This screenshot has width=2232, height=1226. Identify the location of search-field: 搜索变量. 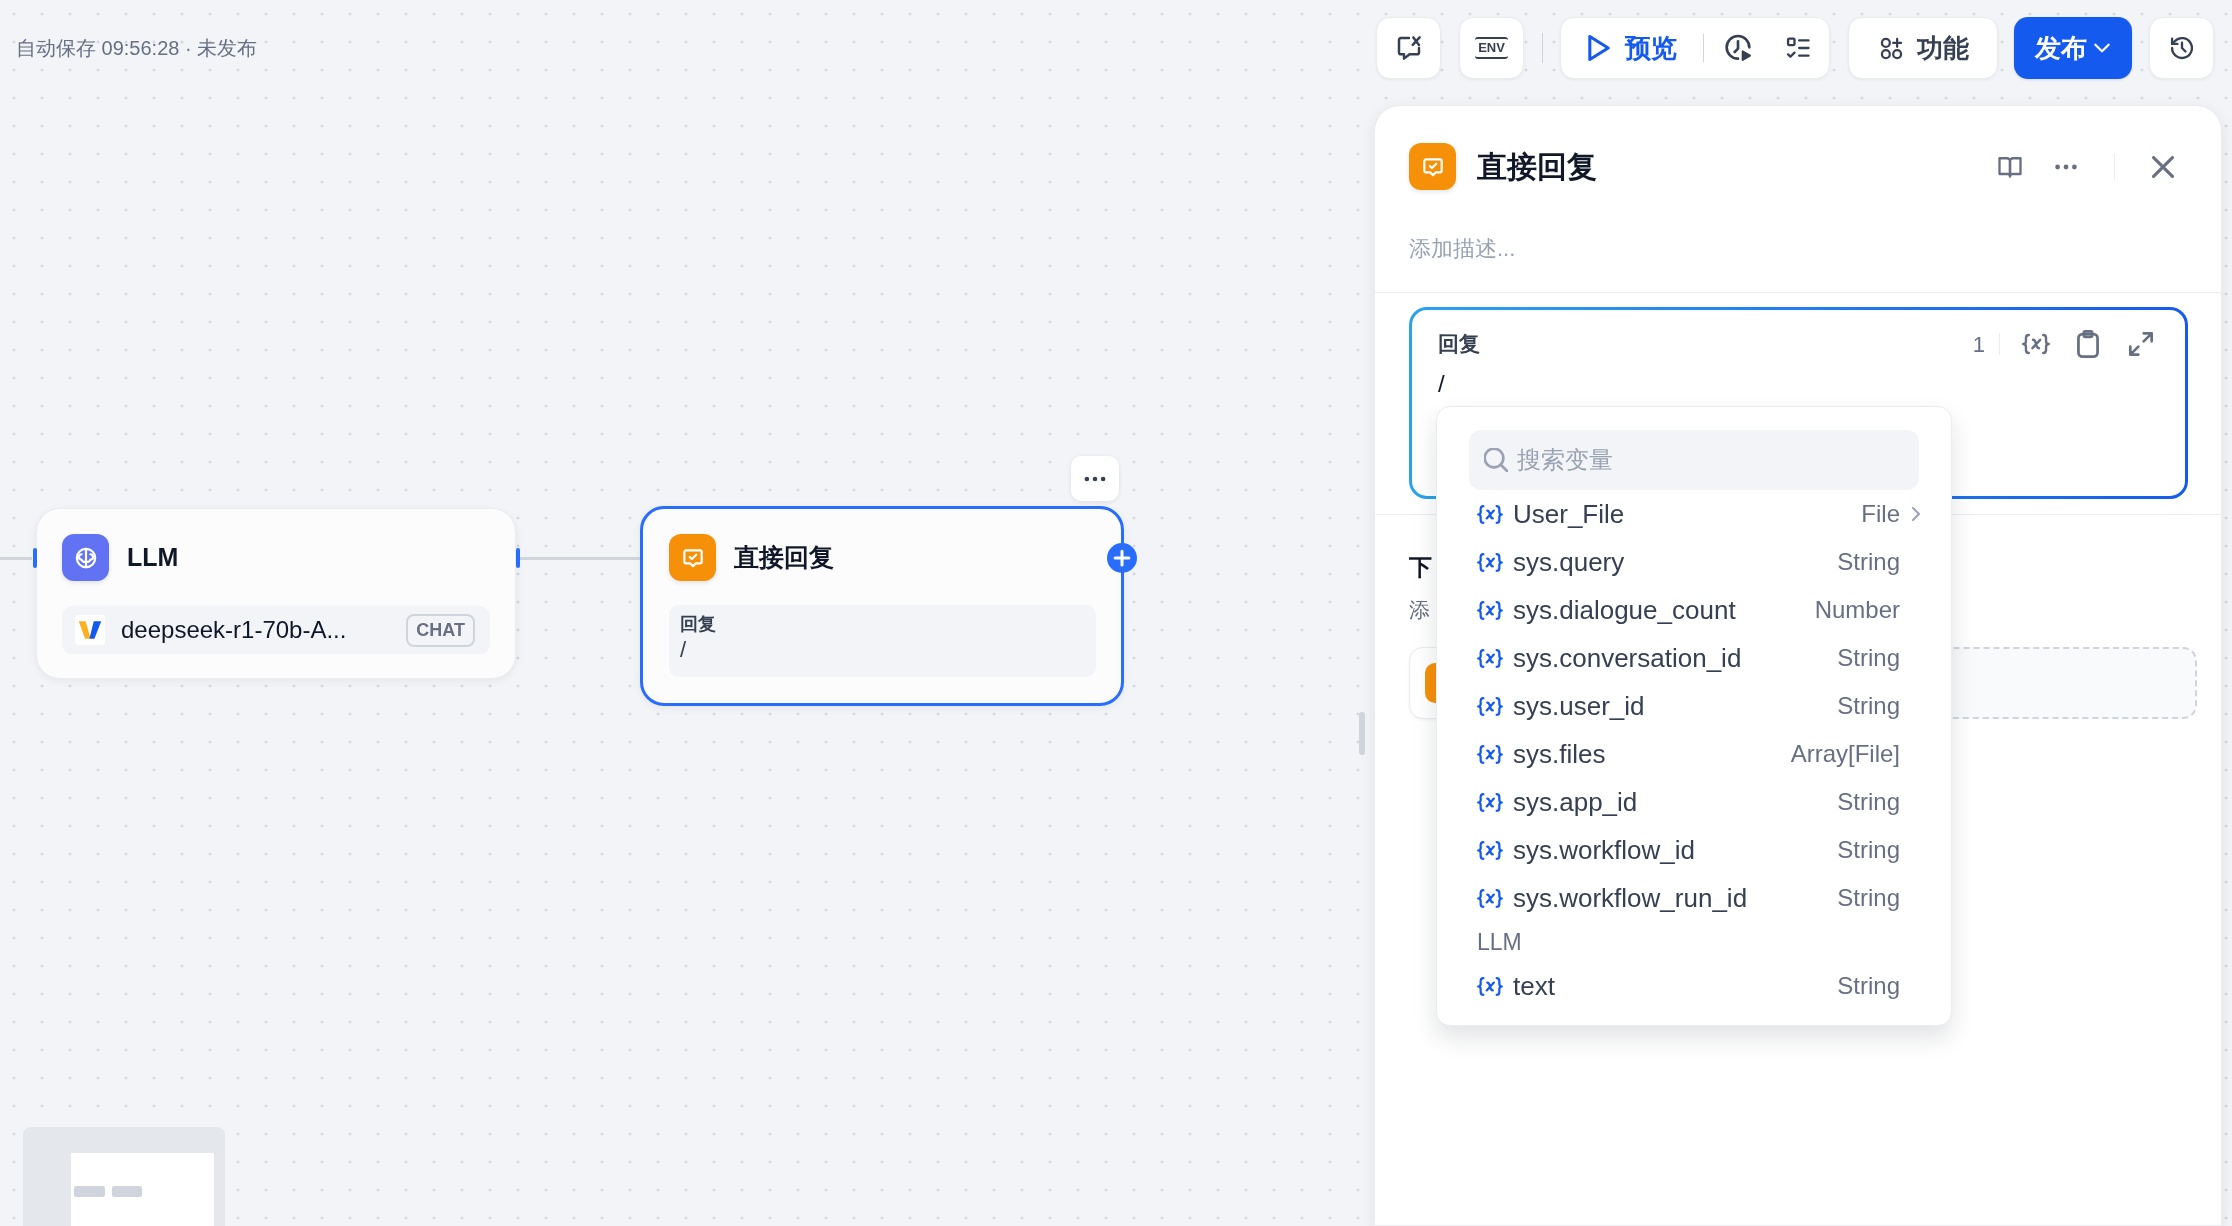
(1694, 460).